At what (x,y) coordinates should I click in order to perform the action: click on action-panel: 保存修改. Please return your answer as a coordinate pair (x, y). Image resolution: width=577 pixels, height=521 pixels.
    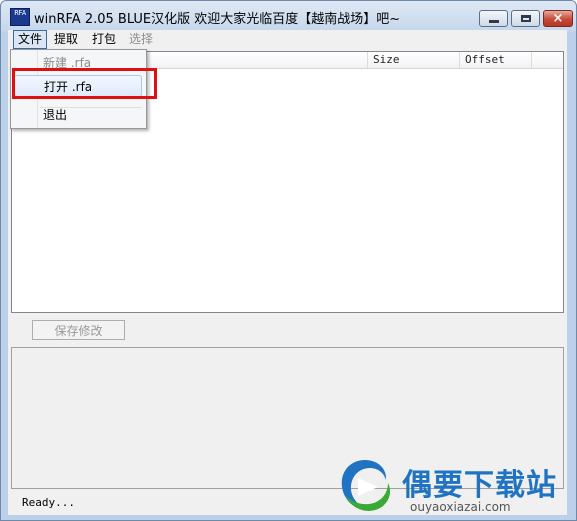
    Looking at the image, I should click on (287, 329).